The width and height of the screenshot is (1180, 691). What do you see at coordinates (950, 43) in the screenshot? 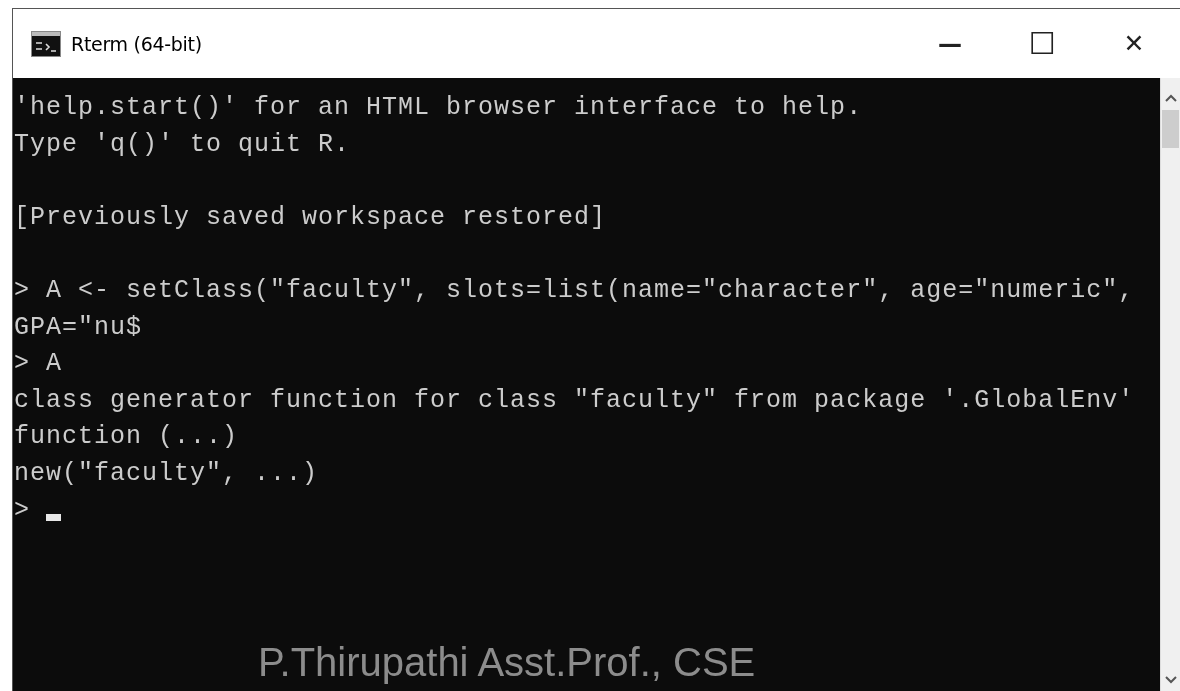
I see `minimize-button: —` at bounding box center [950, 43].